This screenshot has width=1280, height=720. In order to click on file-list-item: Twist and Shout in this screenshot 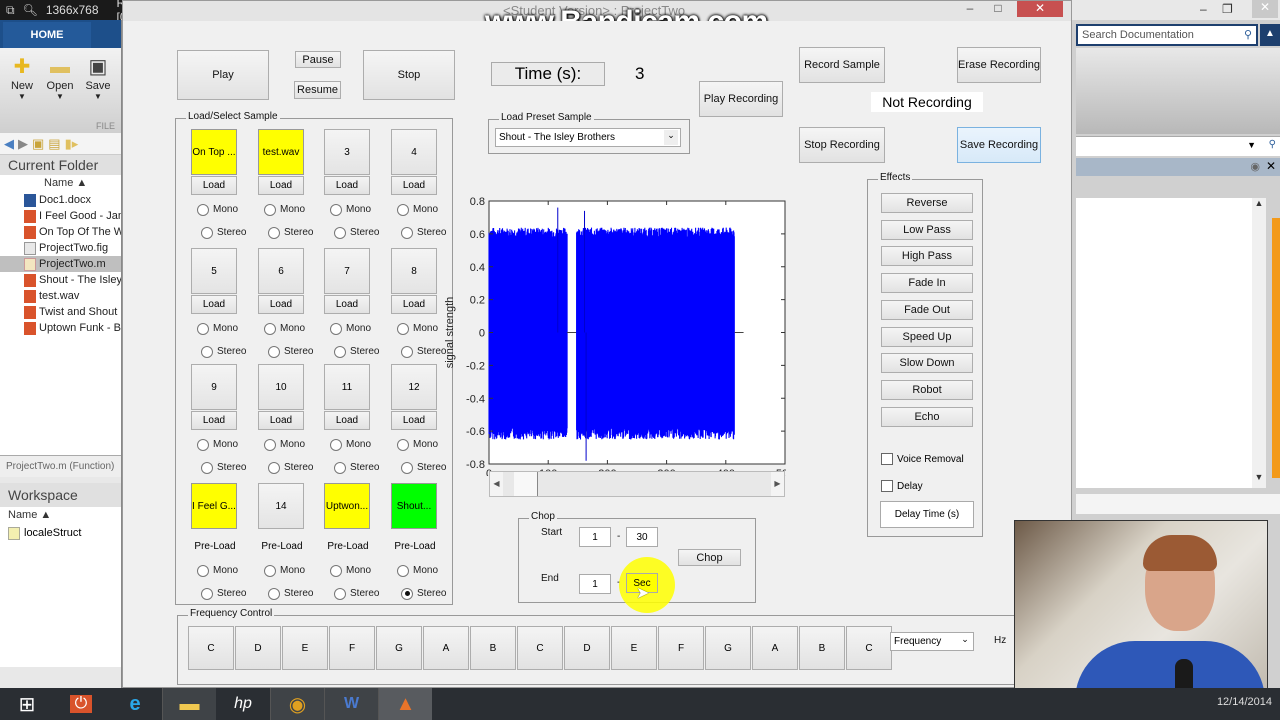, I will do `click(60, 312)`.